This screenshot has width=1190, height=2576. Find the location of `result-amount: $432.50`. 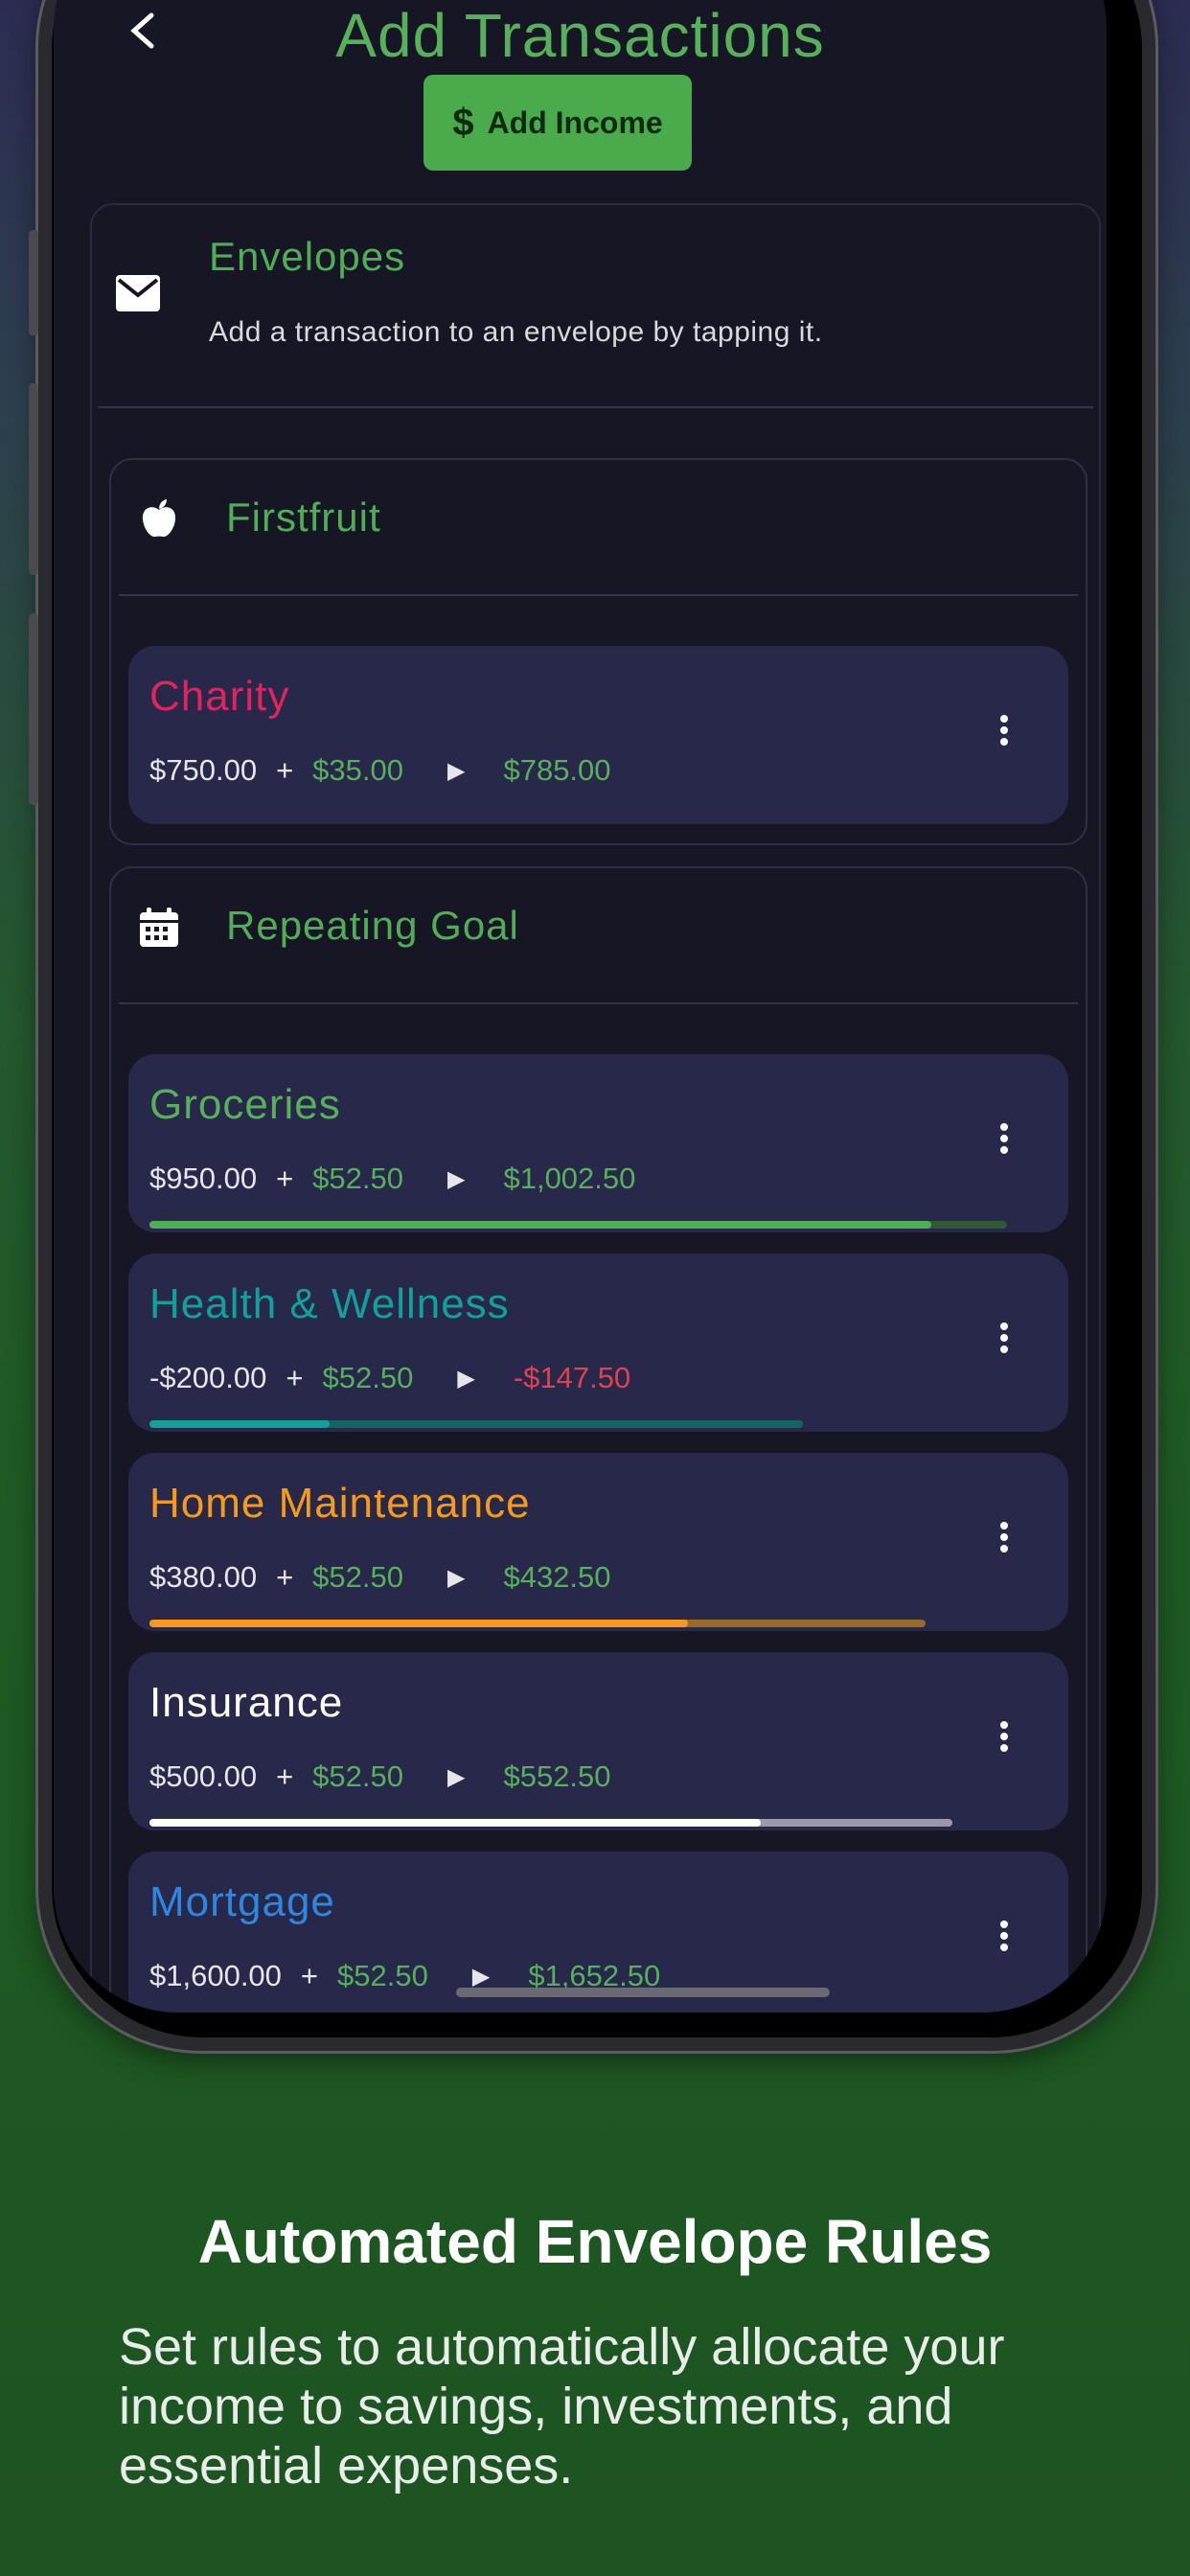

result-amount: $432.50 is located at coordinates (557, 1577).